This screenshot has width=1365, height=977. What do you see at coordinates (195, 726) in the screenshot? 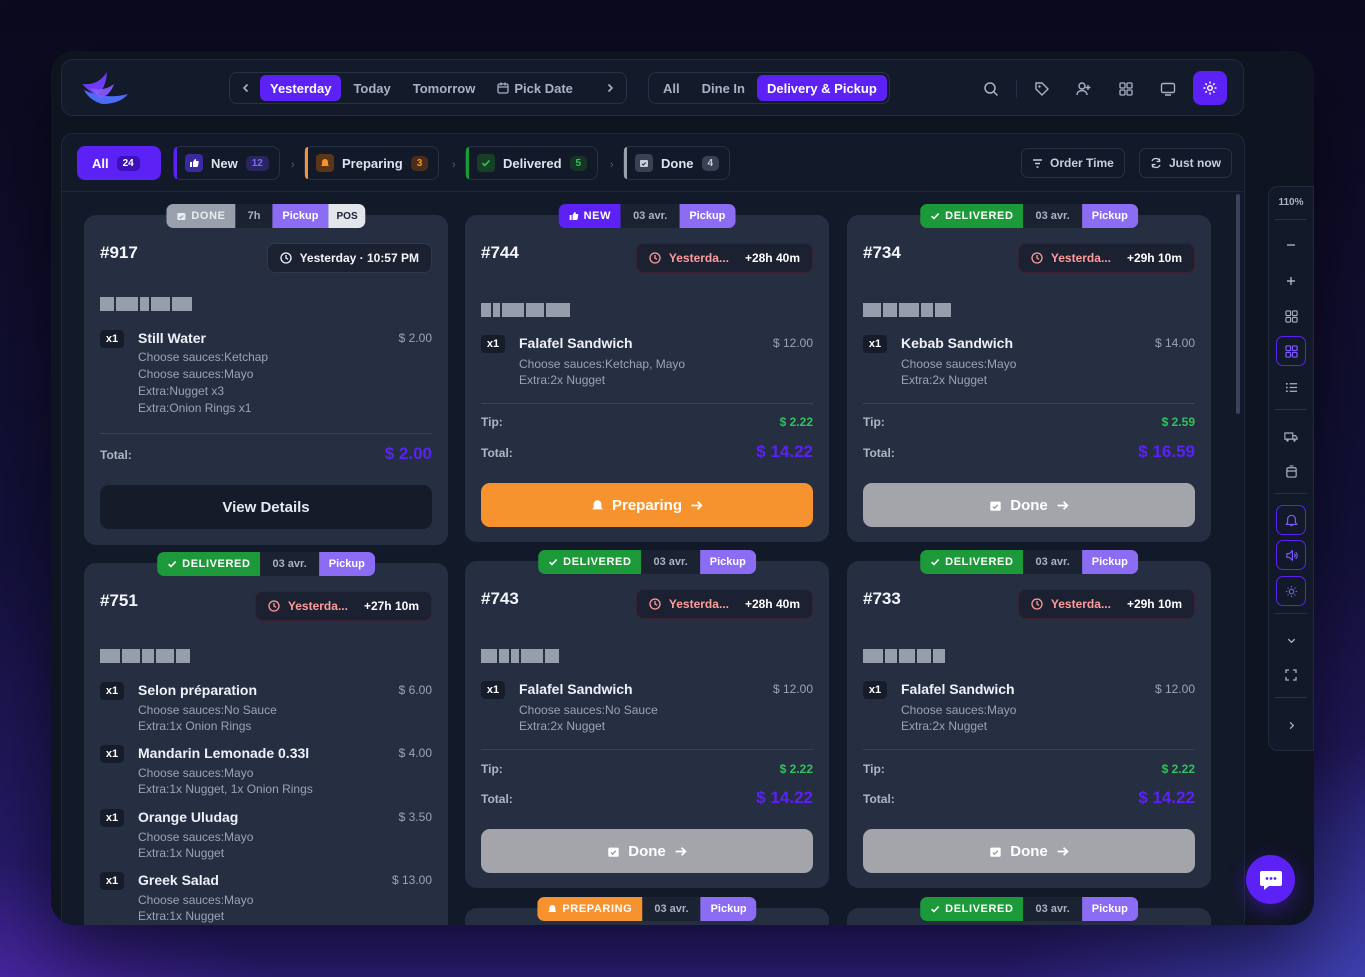
I see `item-modifier: Extra:1x Onion Rings` at bounding box center [195, 726].